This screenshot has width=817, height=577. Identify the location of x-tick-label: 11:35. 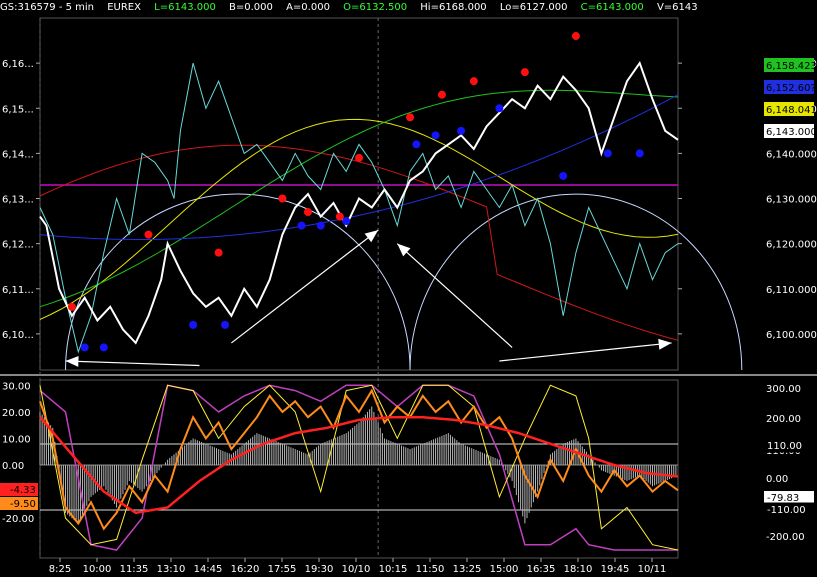
(134, 569).